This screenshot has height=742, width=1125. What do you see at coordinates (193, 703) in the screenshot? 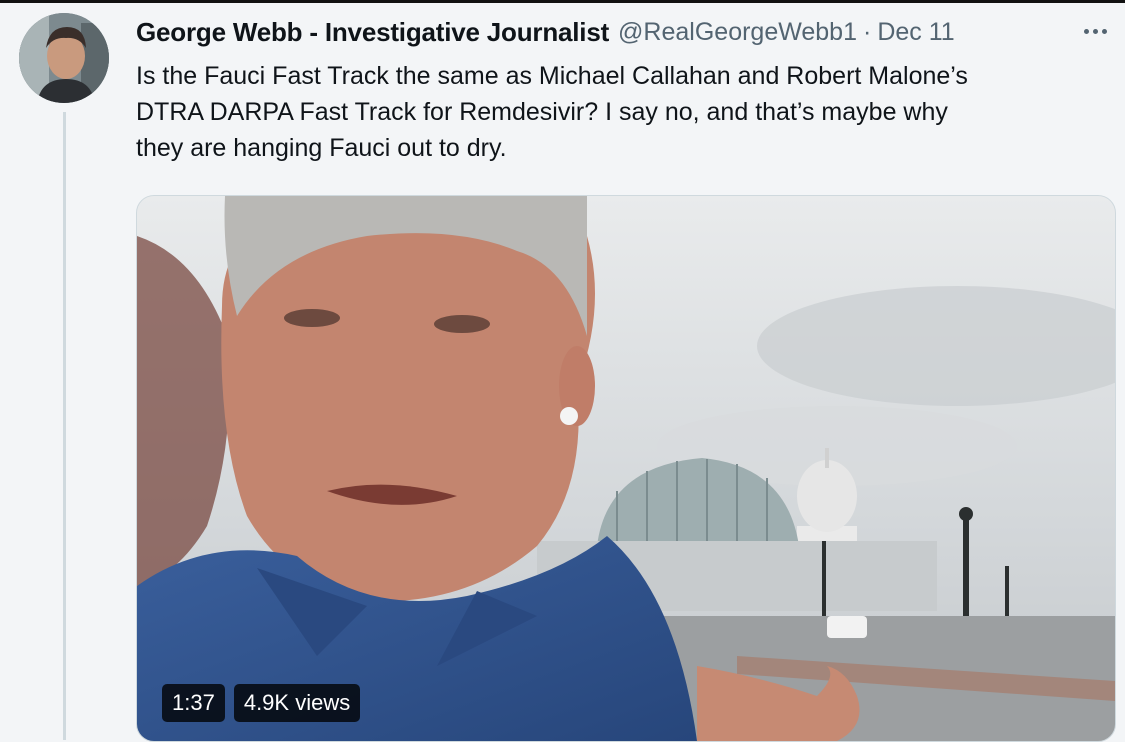
I see `video-duration-badge: 1:37` at bounding box center [193, 703].